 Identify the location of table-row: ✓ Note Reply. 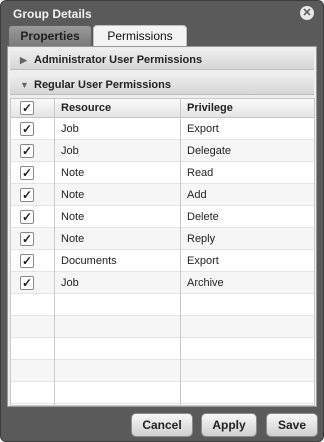
(162, 239).